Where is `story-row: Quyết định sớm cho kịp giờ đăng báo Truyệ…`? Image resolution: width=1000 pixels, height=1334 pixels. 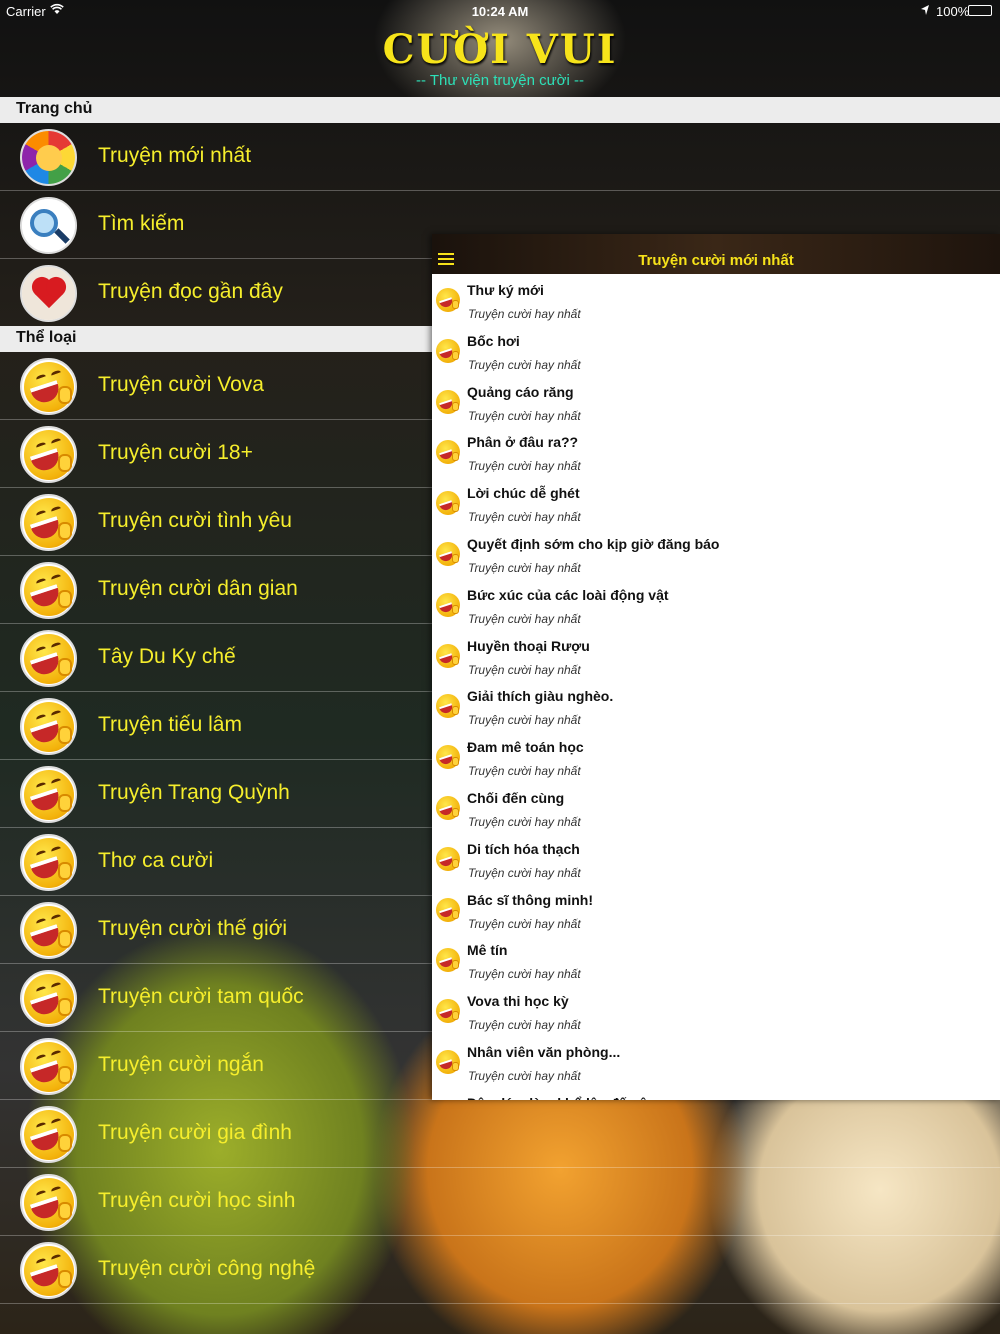 story-row: Quyết định sớm cho kịp giờ đăng báo Truyệ… is located at coordinates (716, 553).